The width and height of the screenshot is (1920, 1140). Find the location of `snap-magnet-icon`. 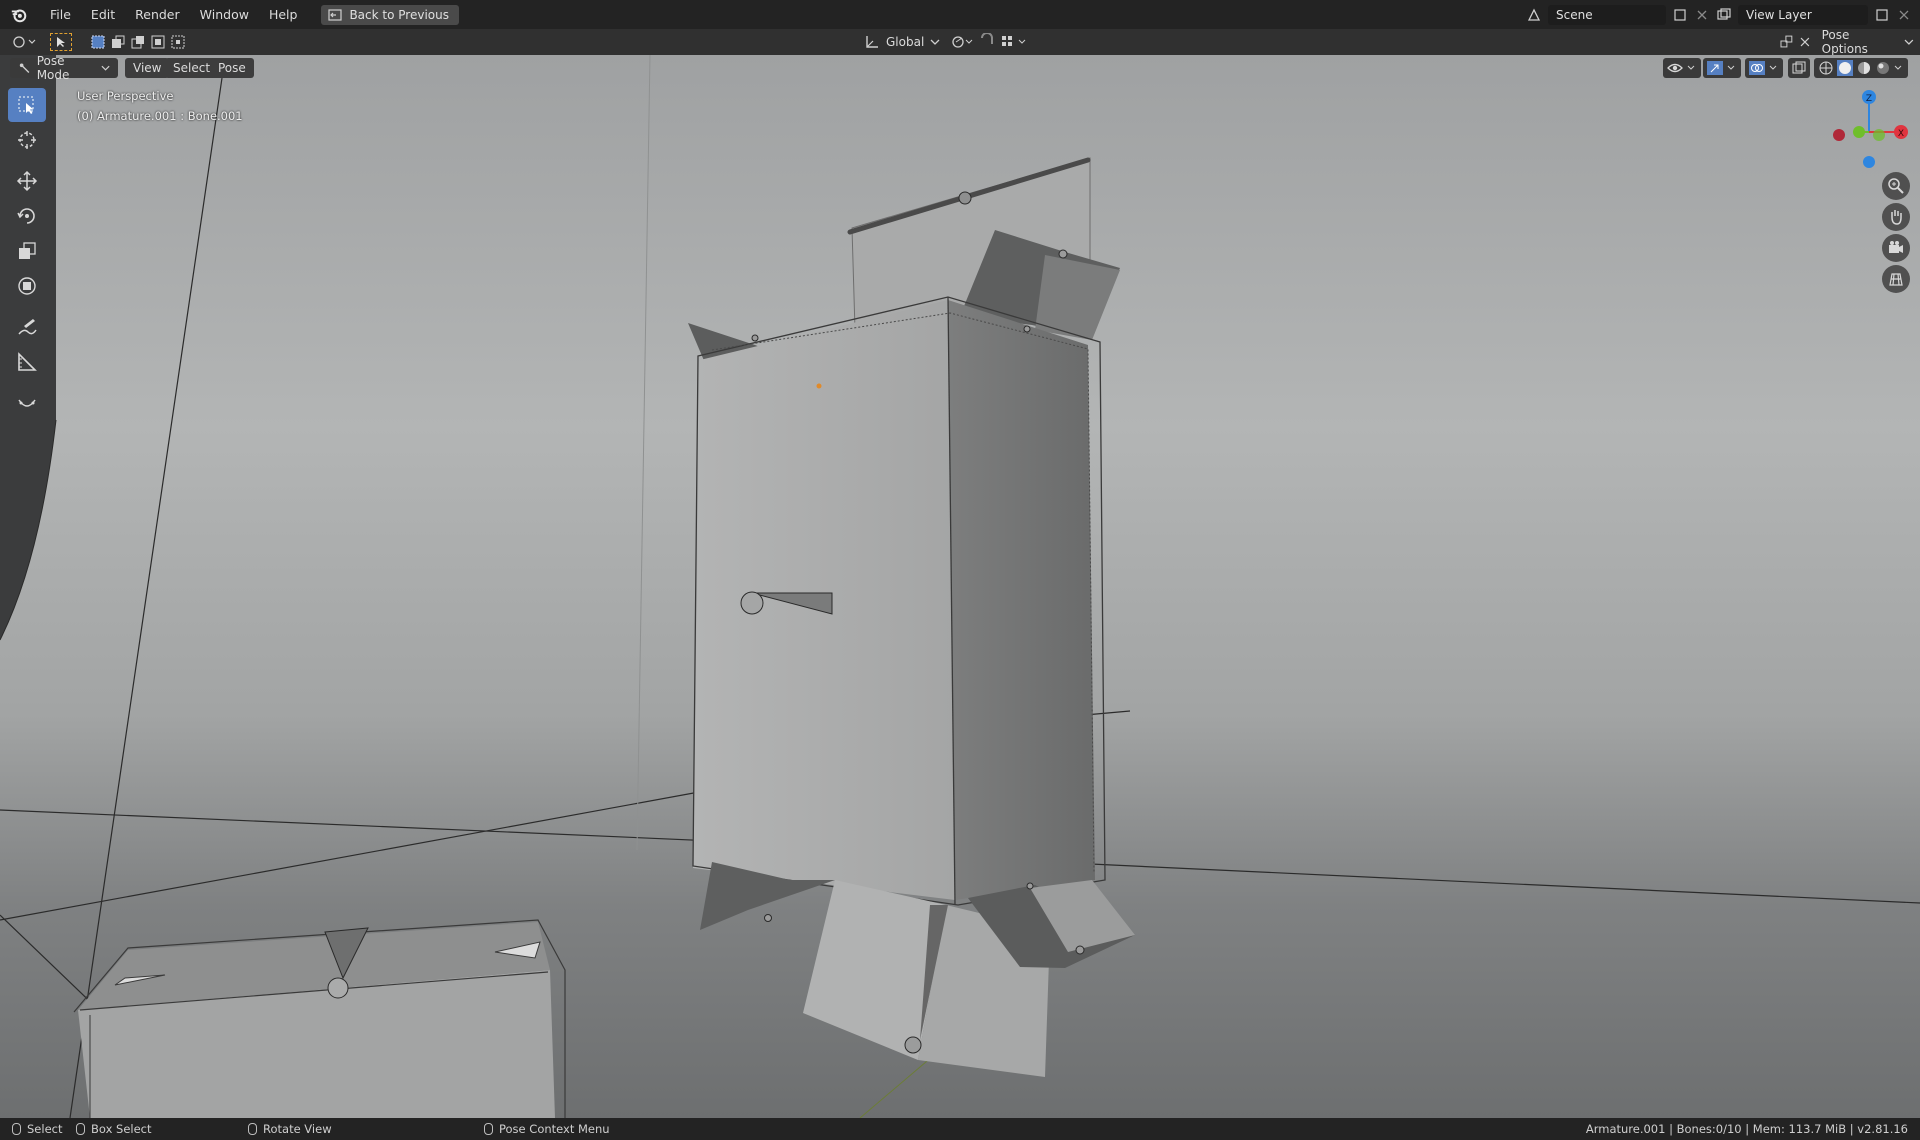

snap-magnet-icon is located at coordinates (987, 42).